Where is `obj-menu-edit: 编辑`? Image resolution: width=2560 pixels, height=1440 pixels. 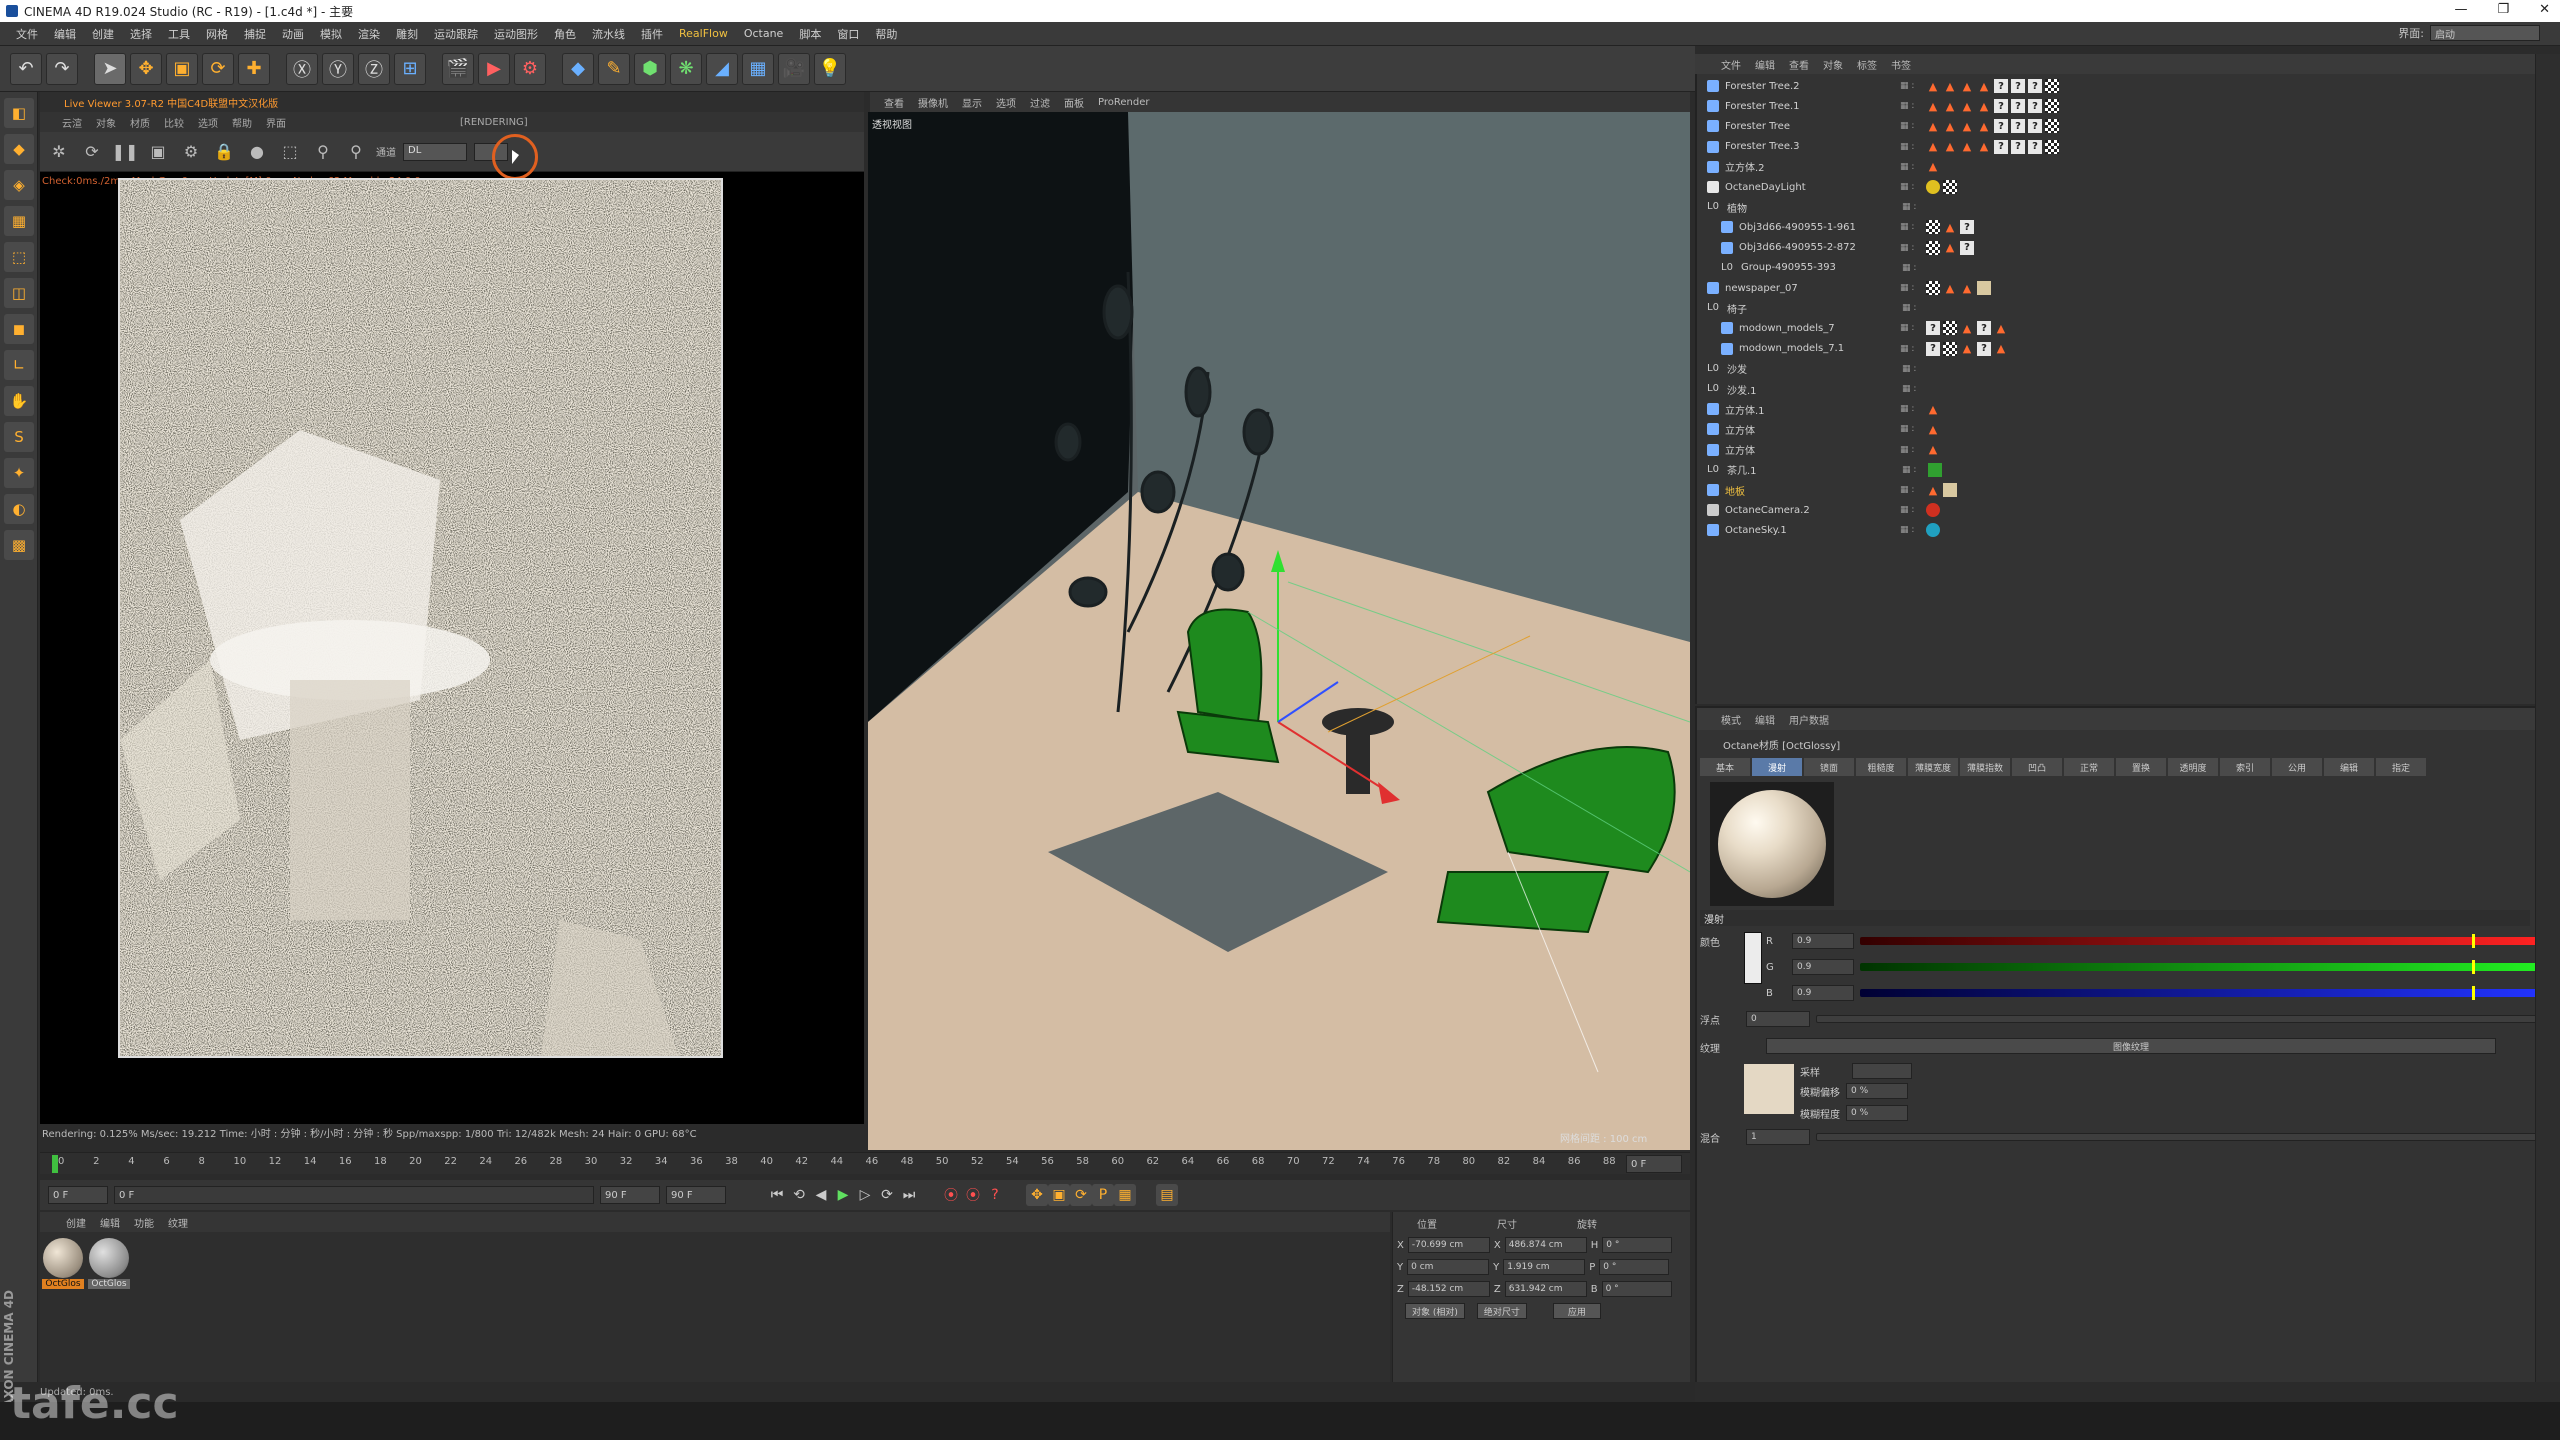 obj-menu-edit: 编辑 is located at coordinates (1765, 64).